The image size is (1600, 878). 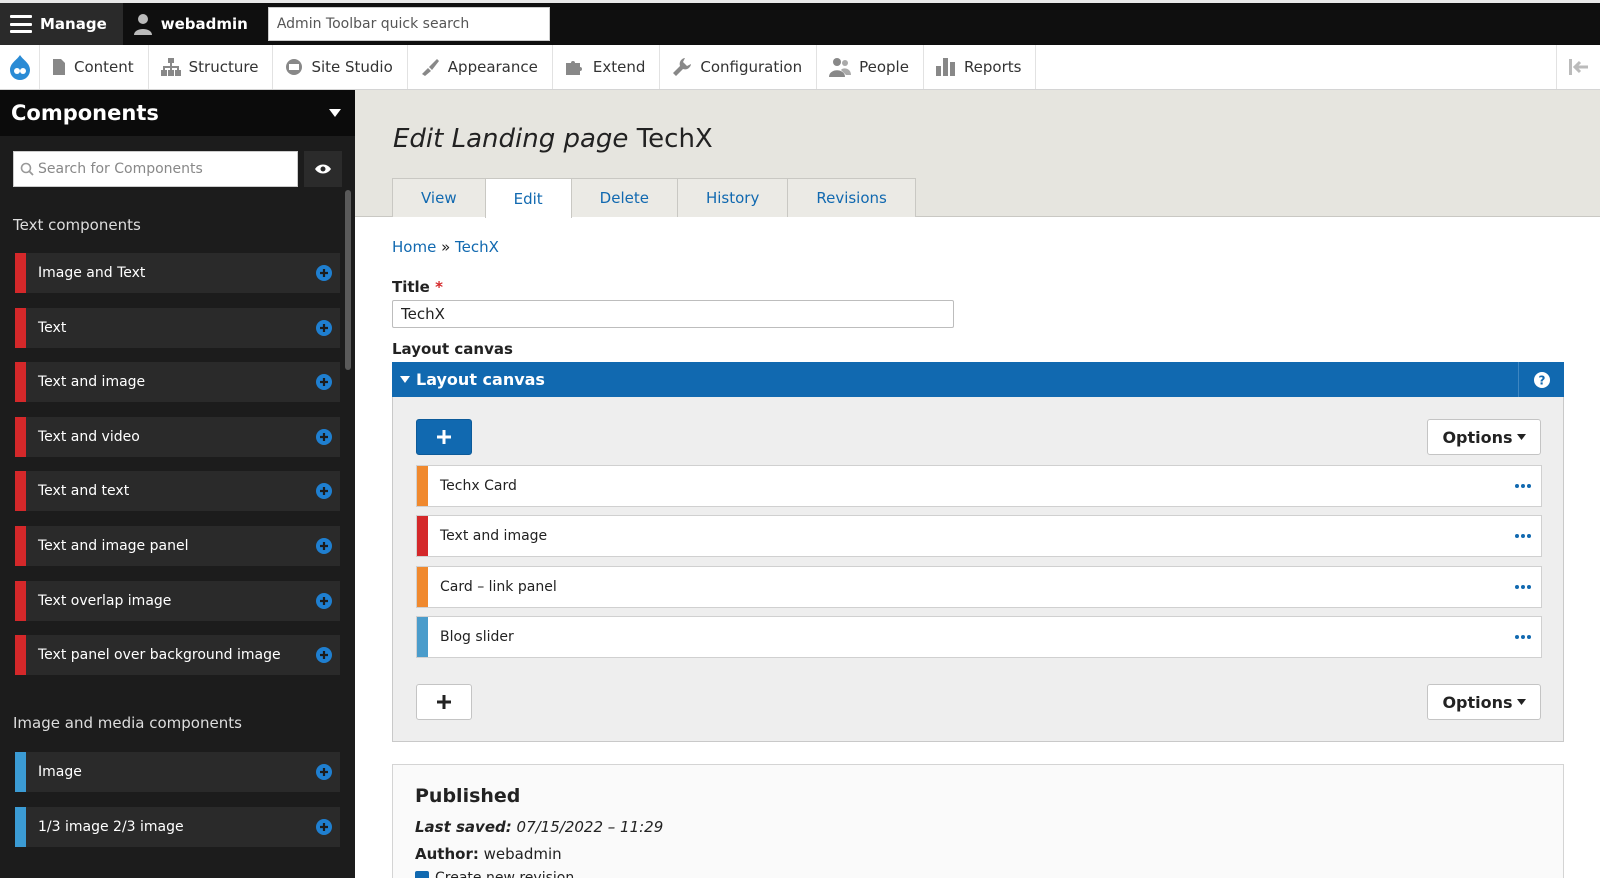 I want to click on breadcrumb-current-link: TechX, so click(x=477, y=247).